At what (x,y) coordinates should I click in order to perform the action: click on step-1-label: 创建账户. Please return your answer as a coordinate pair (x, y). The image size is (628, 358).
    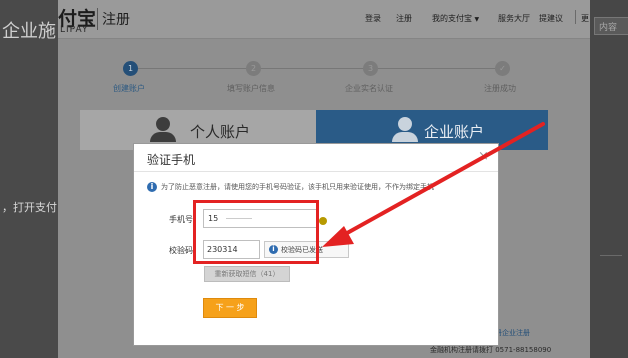
    Looking at the image, I should click on (129, 88).